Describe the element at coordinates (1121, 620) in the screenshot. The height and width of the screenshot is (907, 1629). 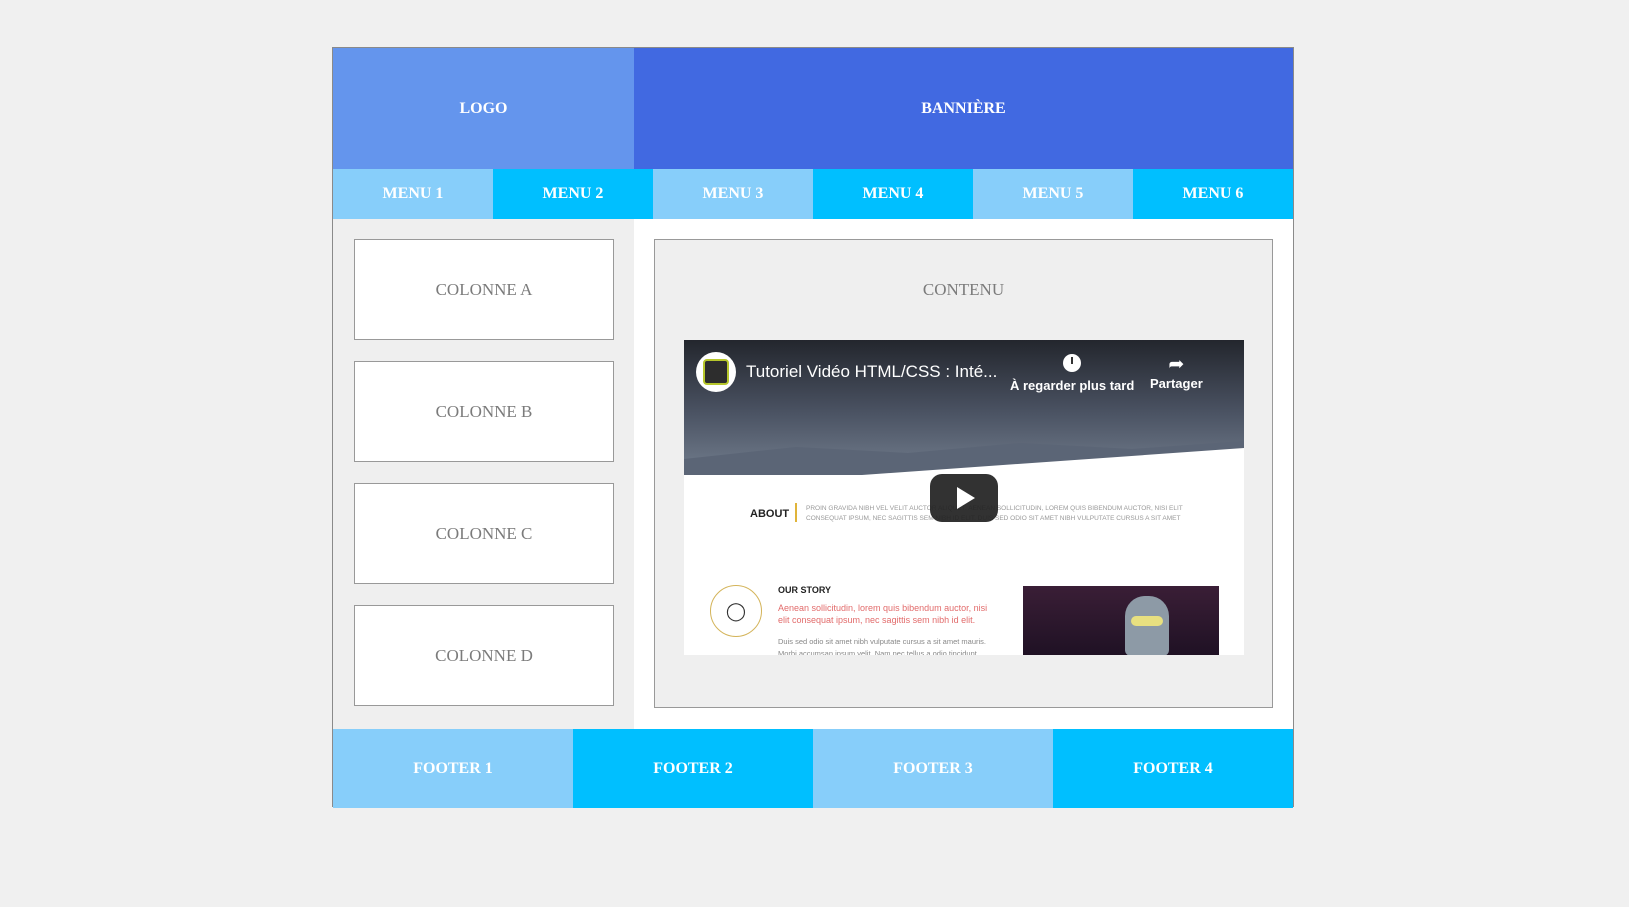
I see `robot-image` at that location.